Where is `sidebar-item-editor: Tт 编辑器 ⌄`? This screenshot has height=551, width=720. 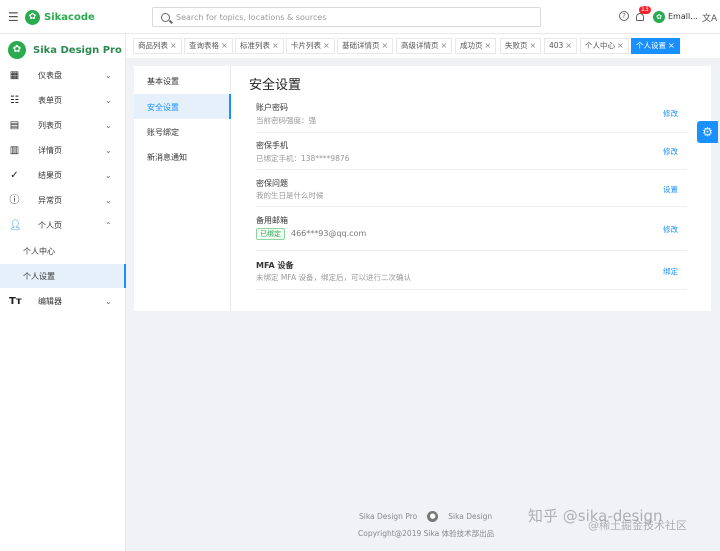
sidebar-item-editor: Tт 编辑器 ⌄ is located at coordinates (63, 301).